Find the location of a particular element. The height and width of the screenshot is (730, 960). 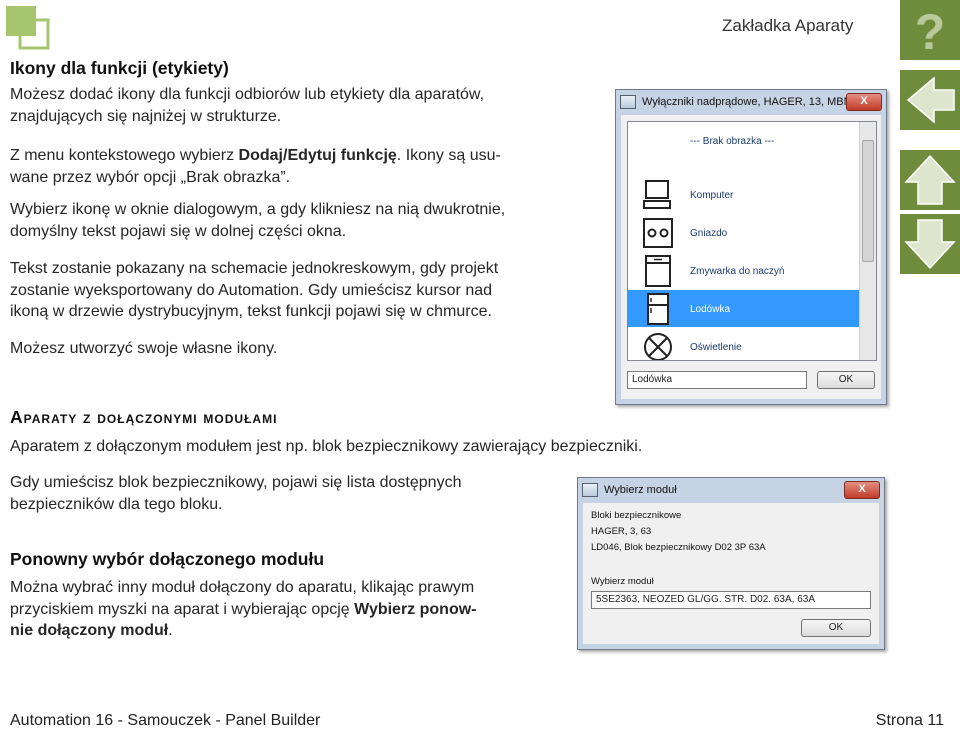

down-button is located at coordinates (930, 244).